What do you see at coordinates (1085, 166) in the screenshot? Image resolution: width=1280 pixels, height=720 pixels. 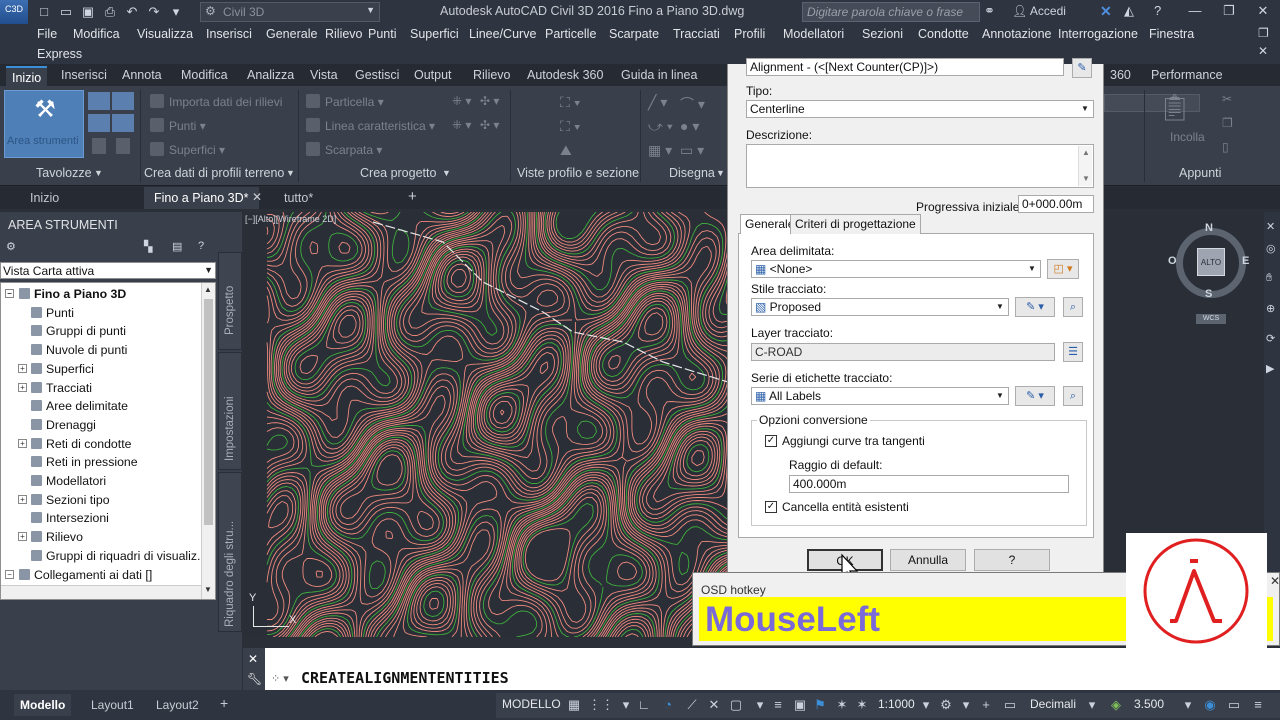 I see `descrizione-scrollbar: ▲ ▼` at bounding box center [1085, 166].